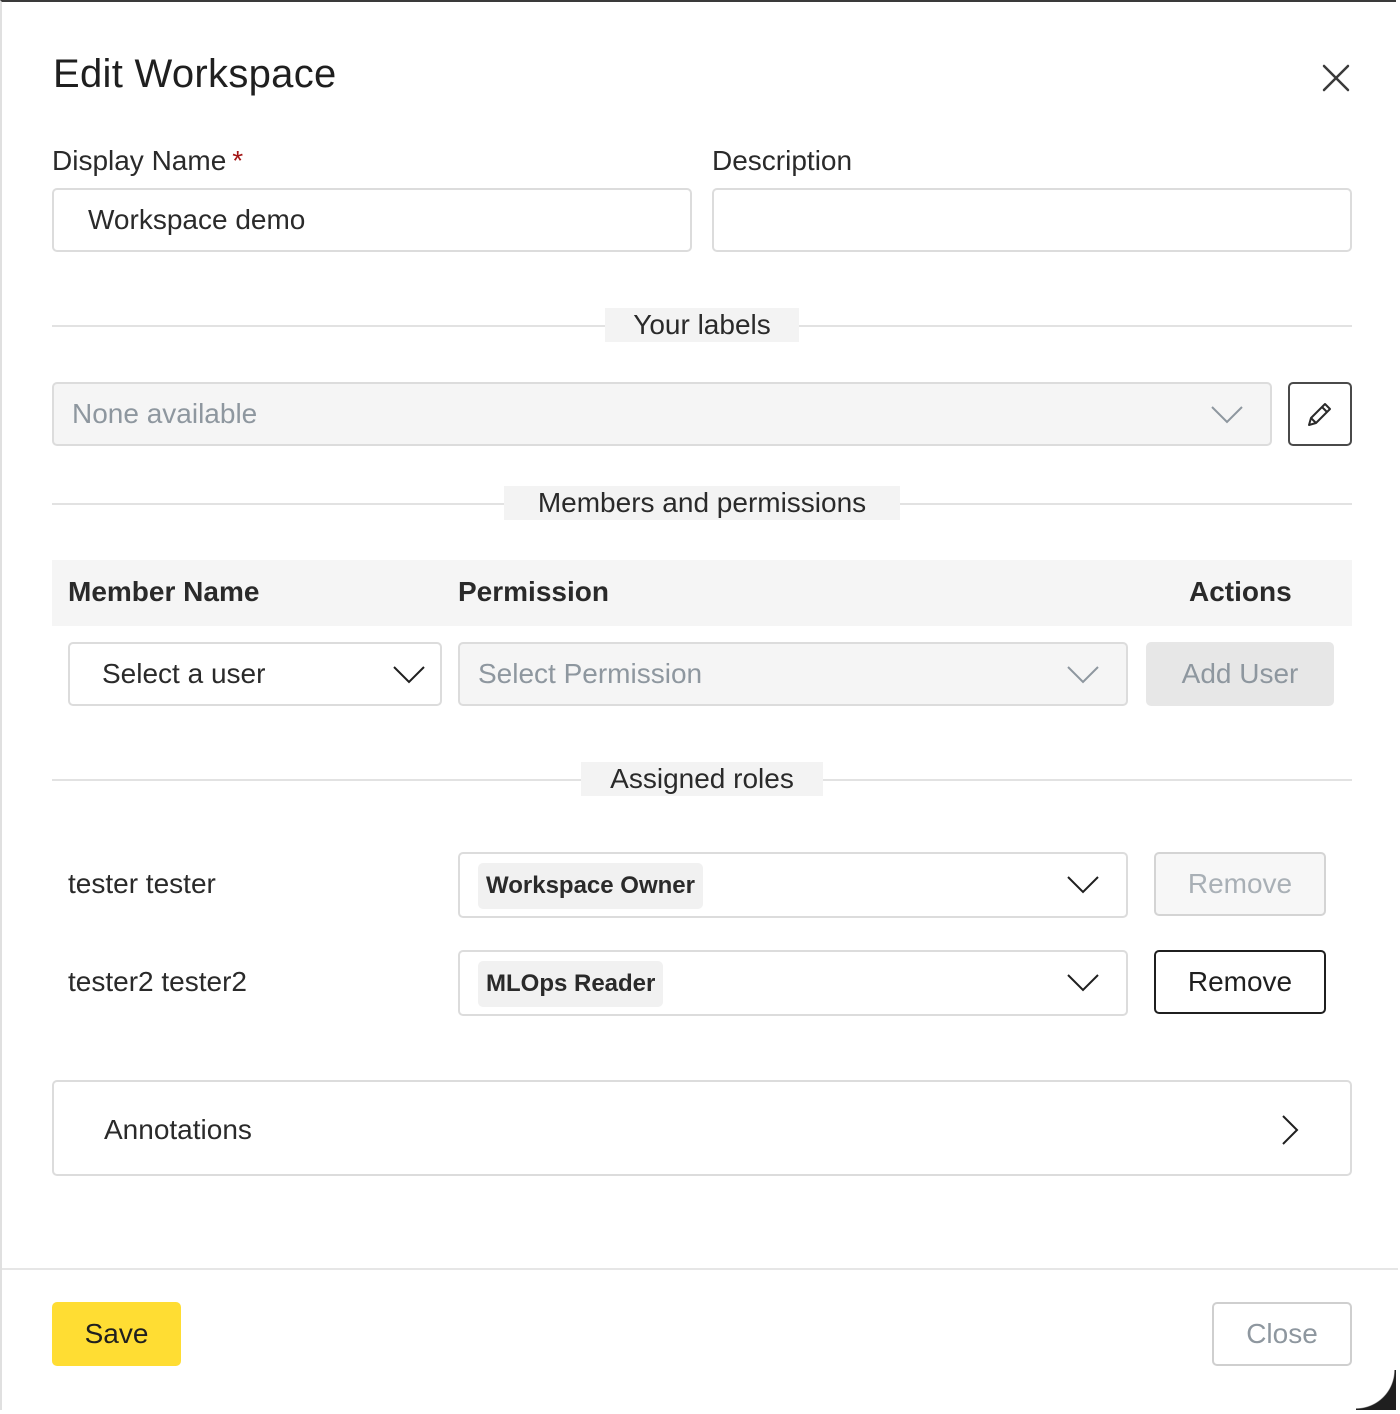  What do you see at coordinates (662, 414) in the screenshot?
I see `labels-select: None available` at bounding box center [662, 414].